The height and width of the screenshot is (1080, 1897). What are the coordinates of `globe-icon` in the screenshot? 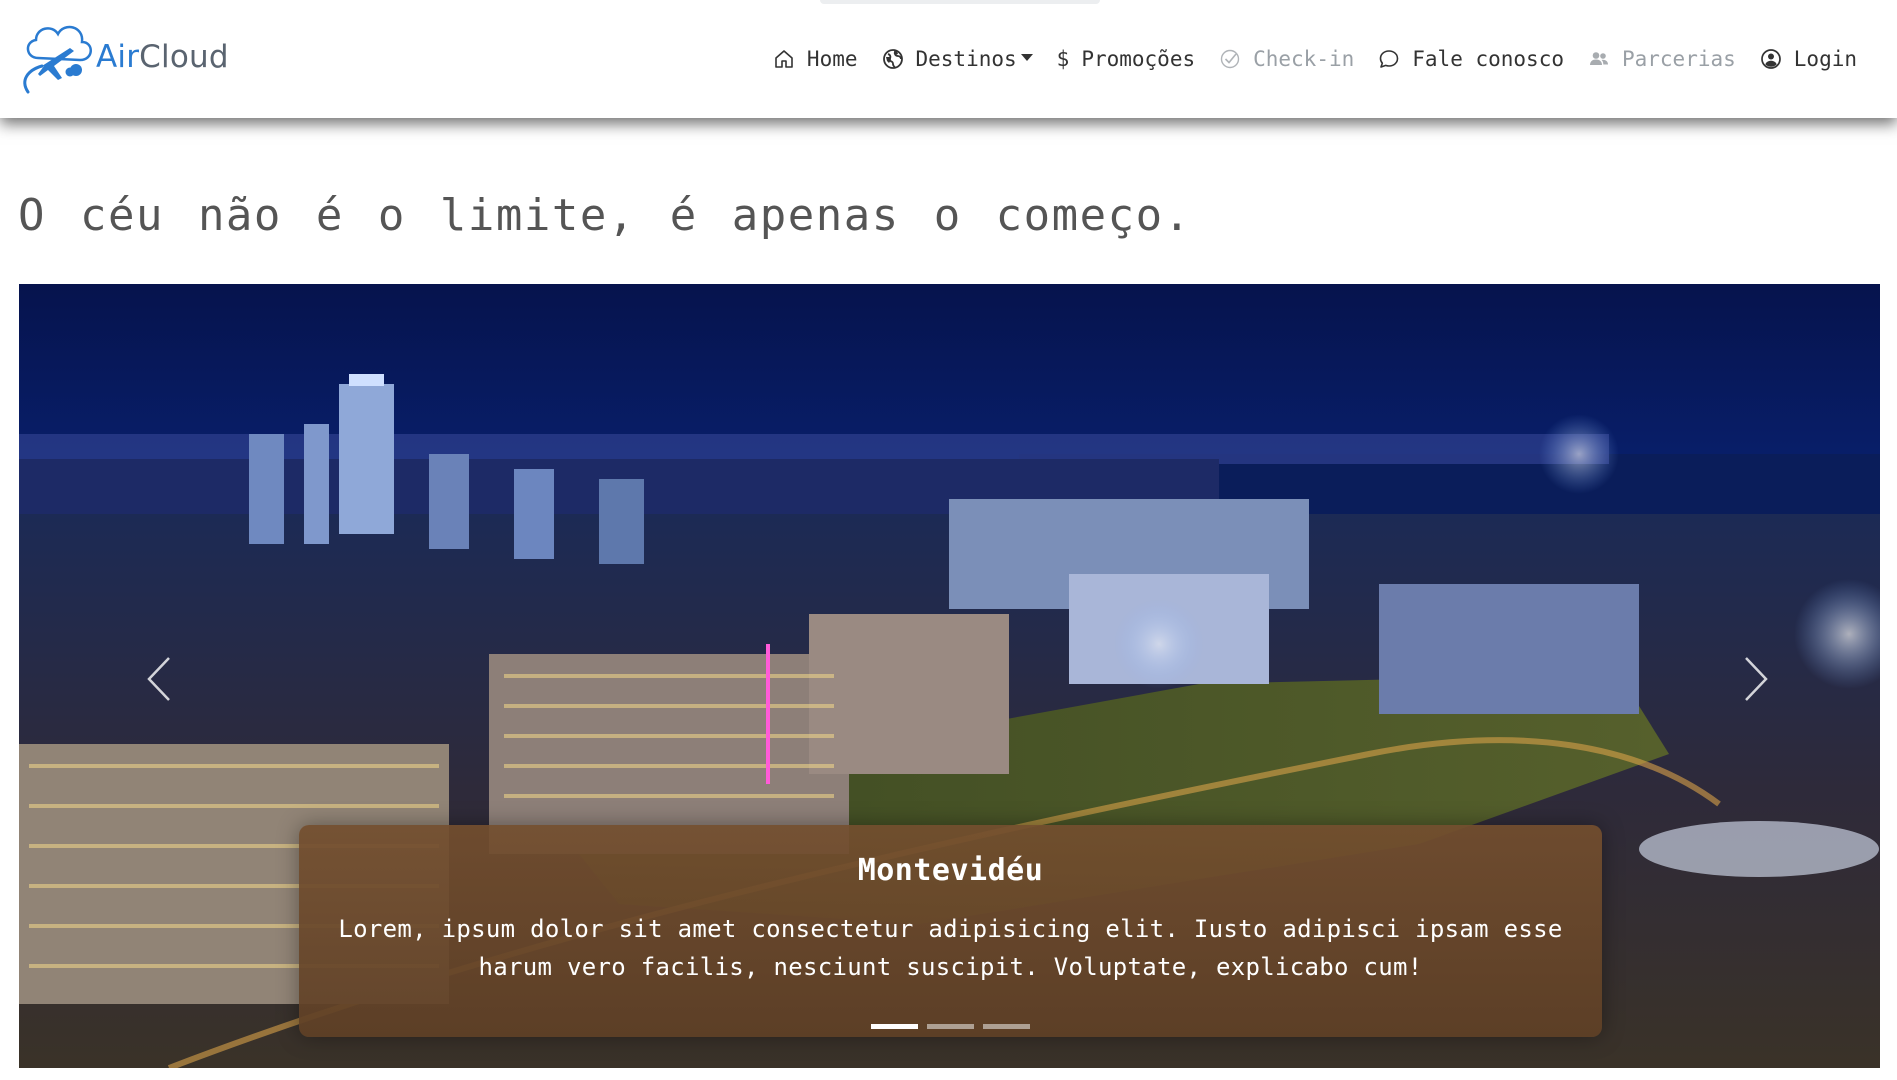 It's located at (893, 59).